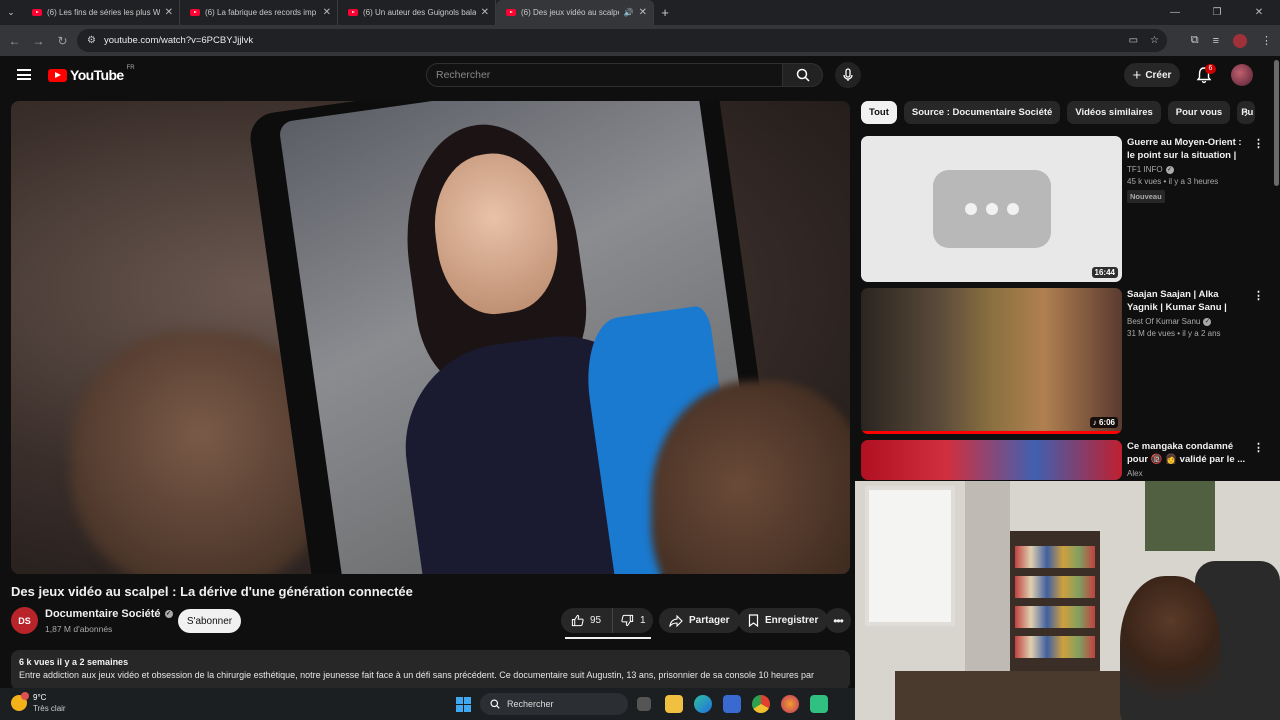 This screenshot has height=720, width=1280. I want to click on views-and-date: 6 k vues il y a 2 semaines, so click(74, 662).